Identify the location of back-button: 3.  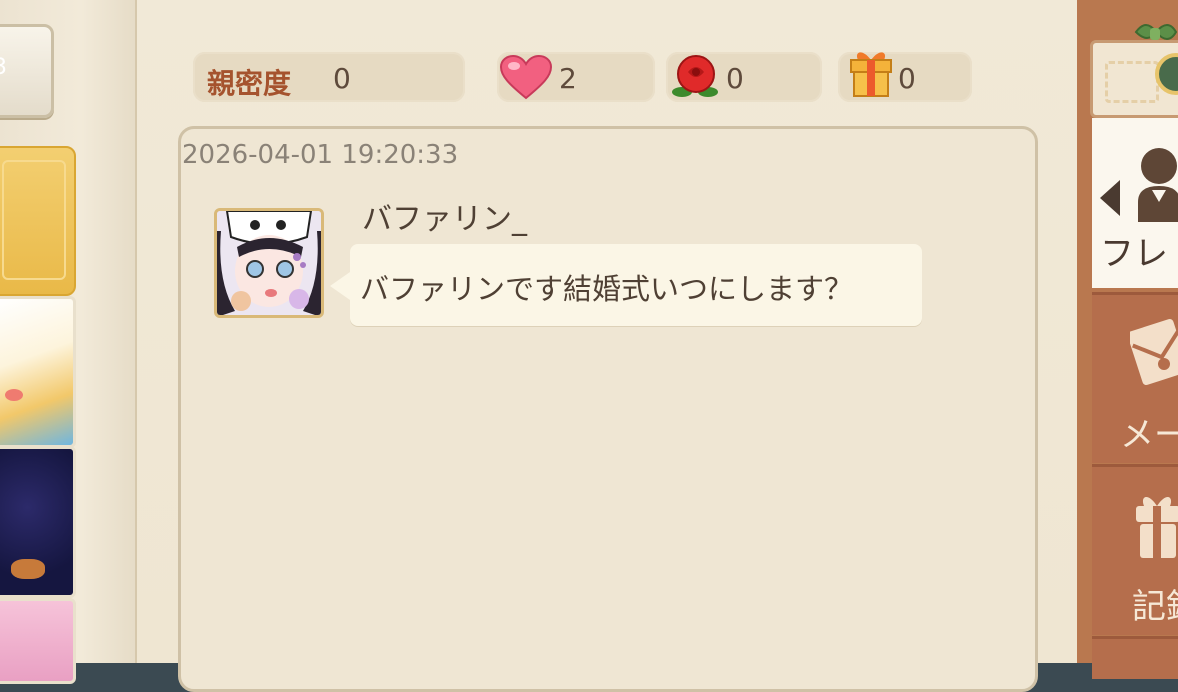
(27, 71).